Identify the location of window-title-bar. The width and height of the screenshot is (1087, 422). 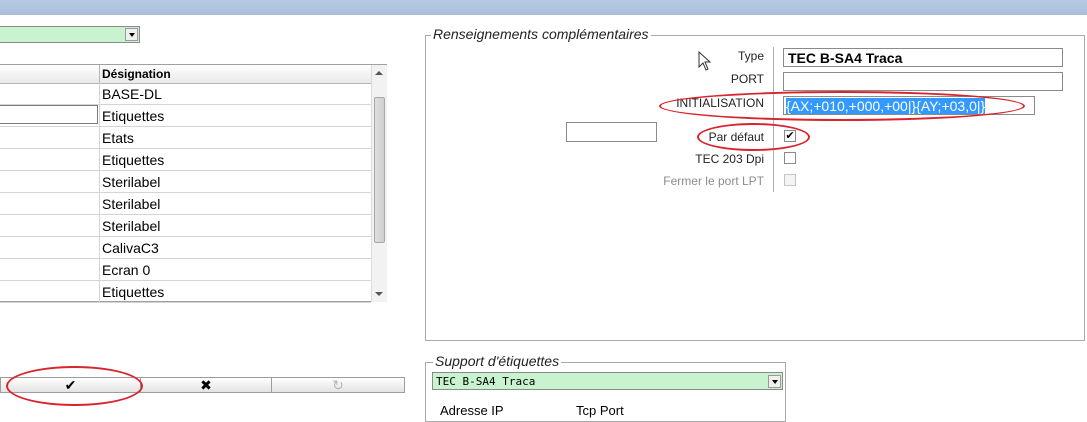
(543, 7).